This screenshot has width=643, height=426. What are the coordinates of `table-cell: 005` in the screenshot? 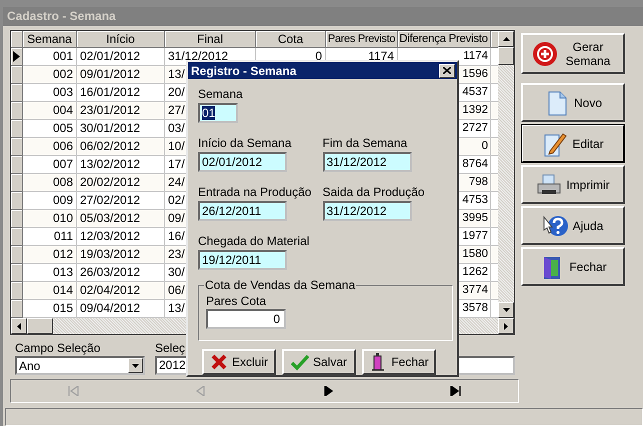 It's located at (62, 128).